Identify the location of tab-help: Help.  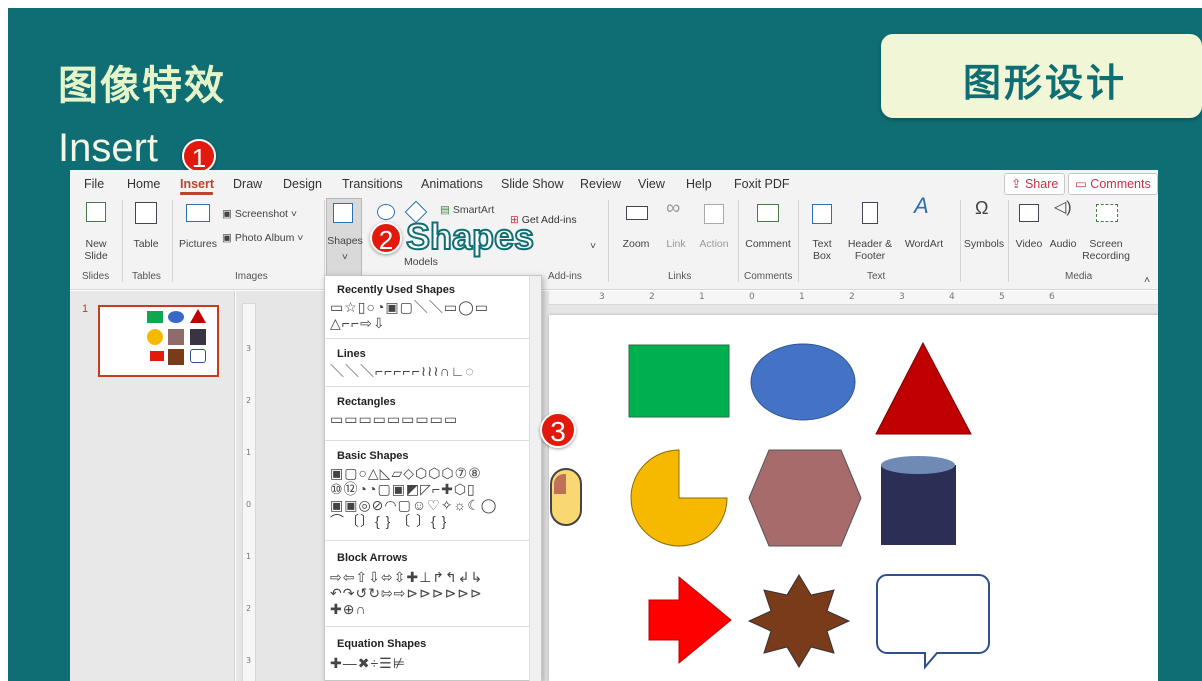
(699, 184).